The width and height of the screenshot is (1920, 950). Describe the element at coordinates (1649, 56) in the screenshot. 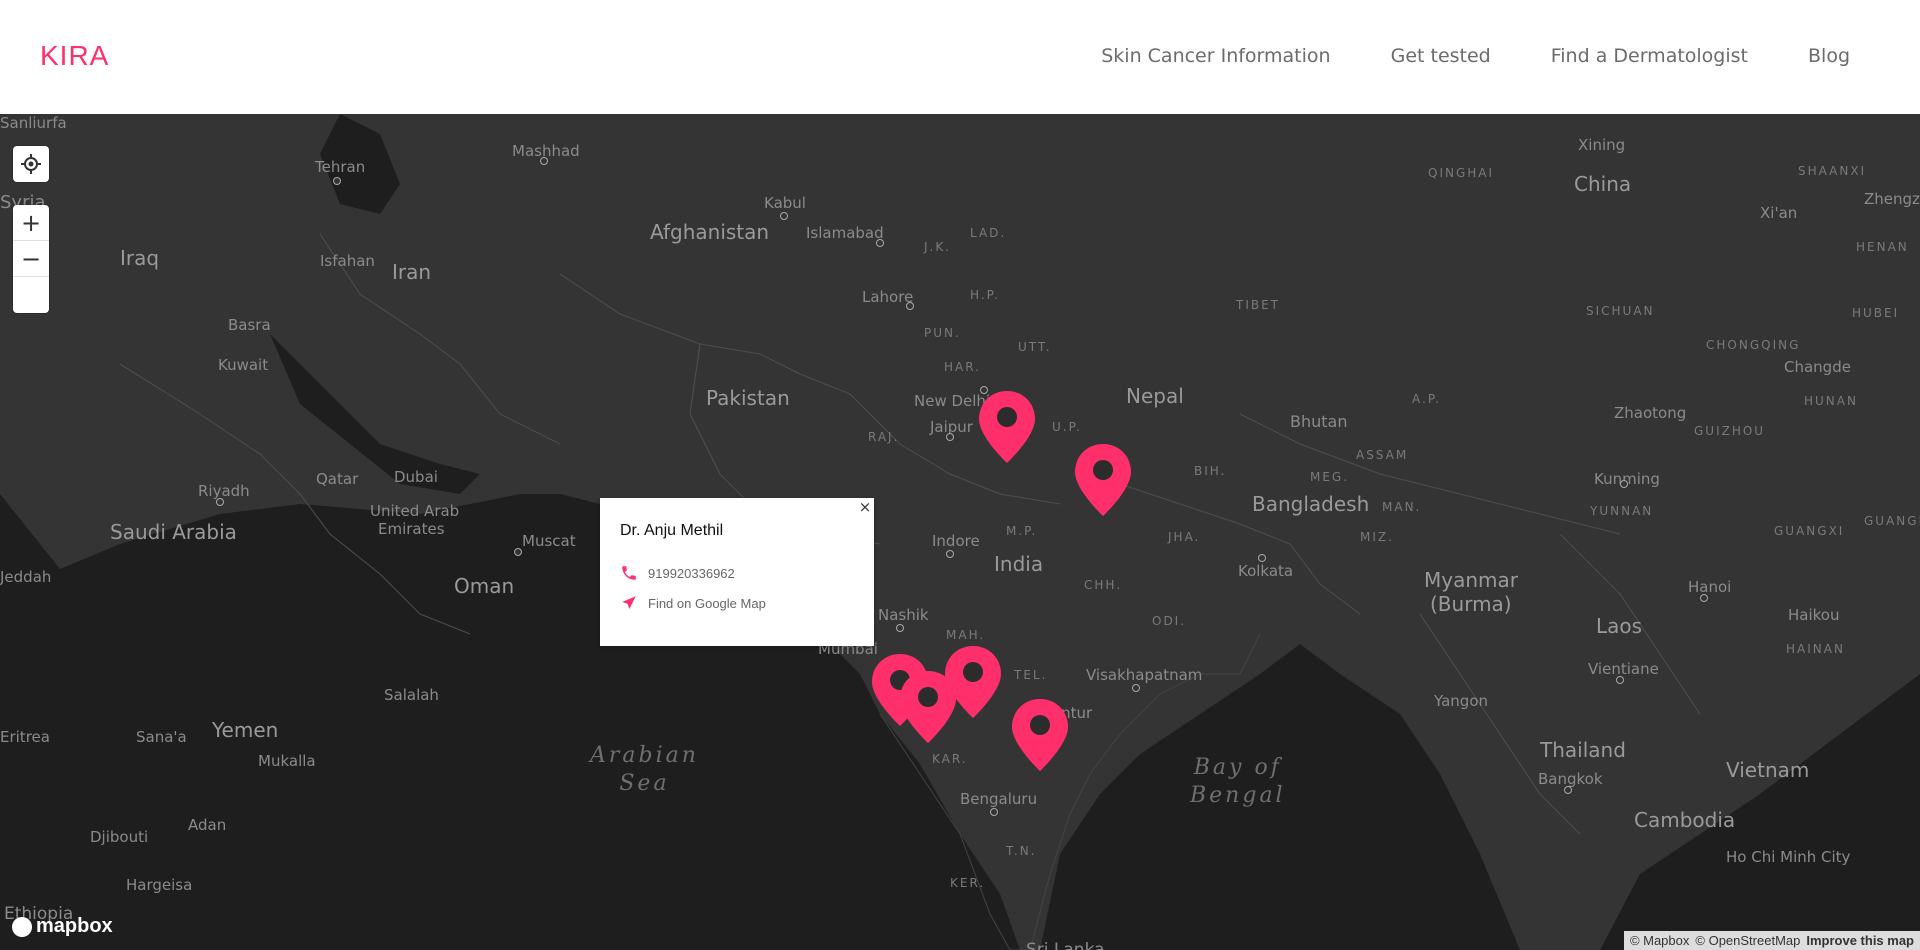

I see `nav-find-dermatologist: Find a Dermatologist` at that location.